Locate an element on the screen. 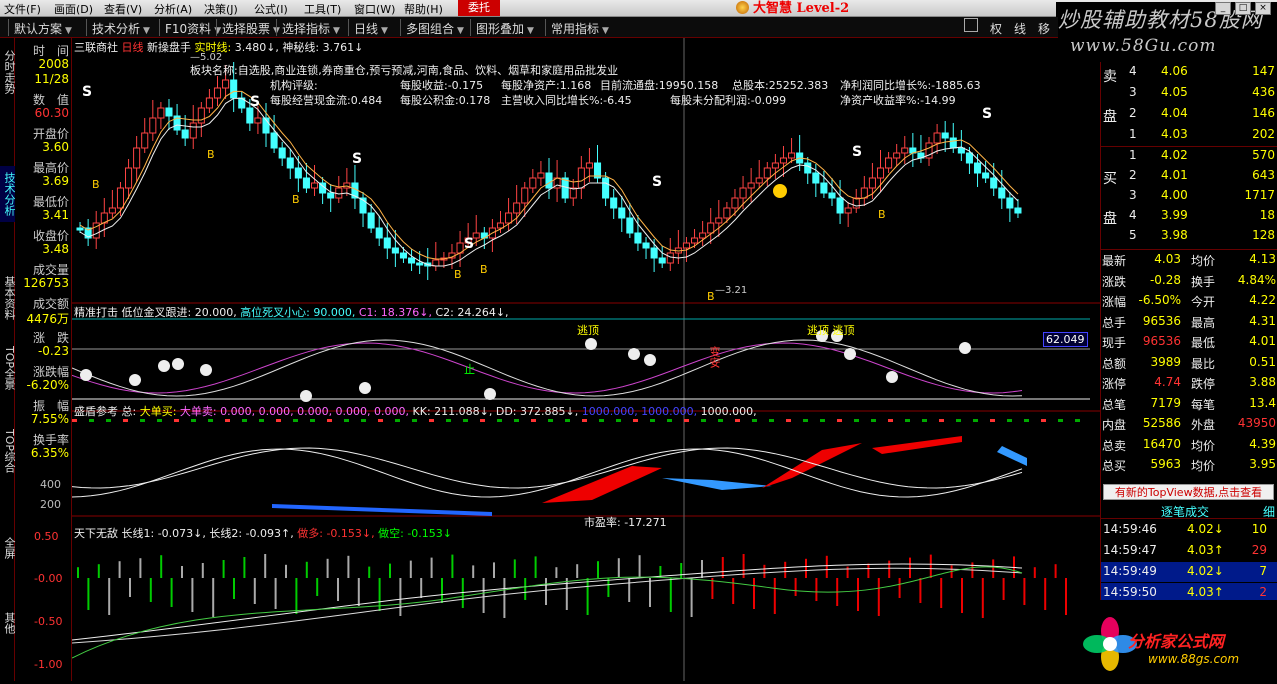 The height and width of the screenshot is (684, 1277). panel3-axis-label: 200 is located at coordinates (50, 504).